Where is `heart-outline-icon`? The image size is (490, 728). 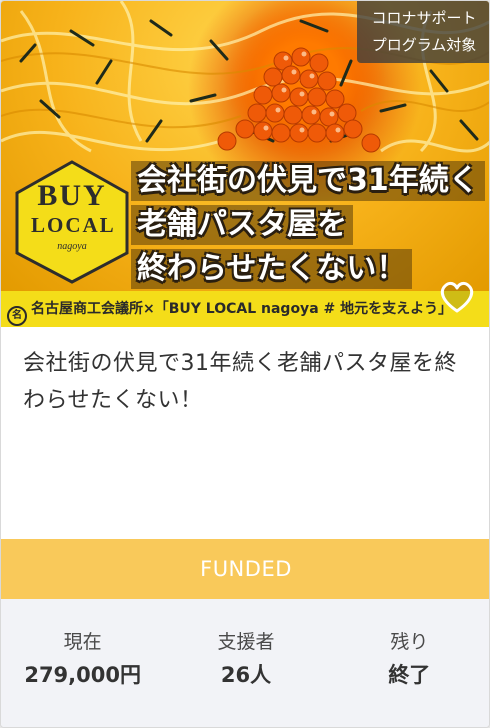 heart-outline-icon is located at coordinates (457, 297).